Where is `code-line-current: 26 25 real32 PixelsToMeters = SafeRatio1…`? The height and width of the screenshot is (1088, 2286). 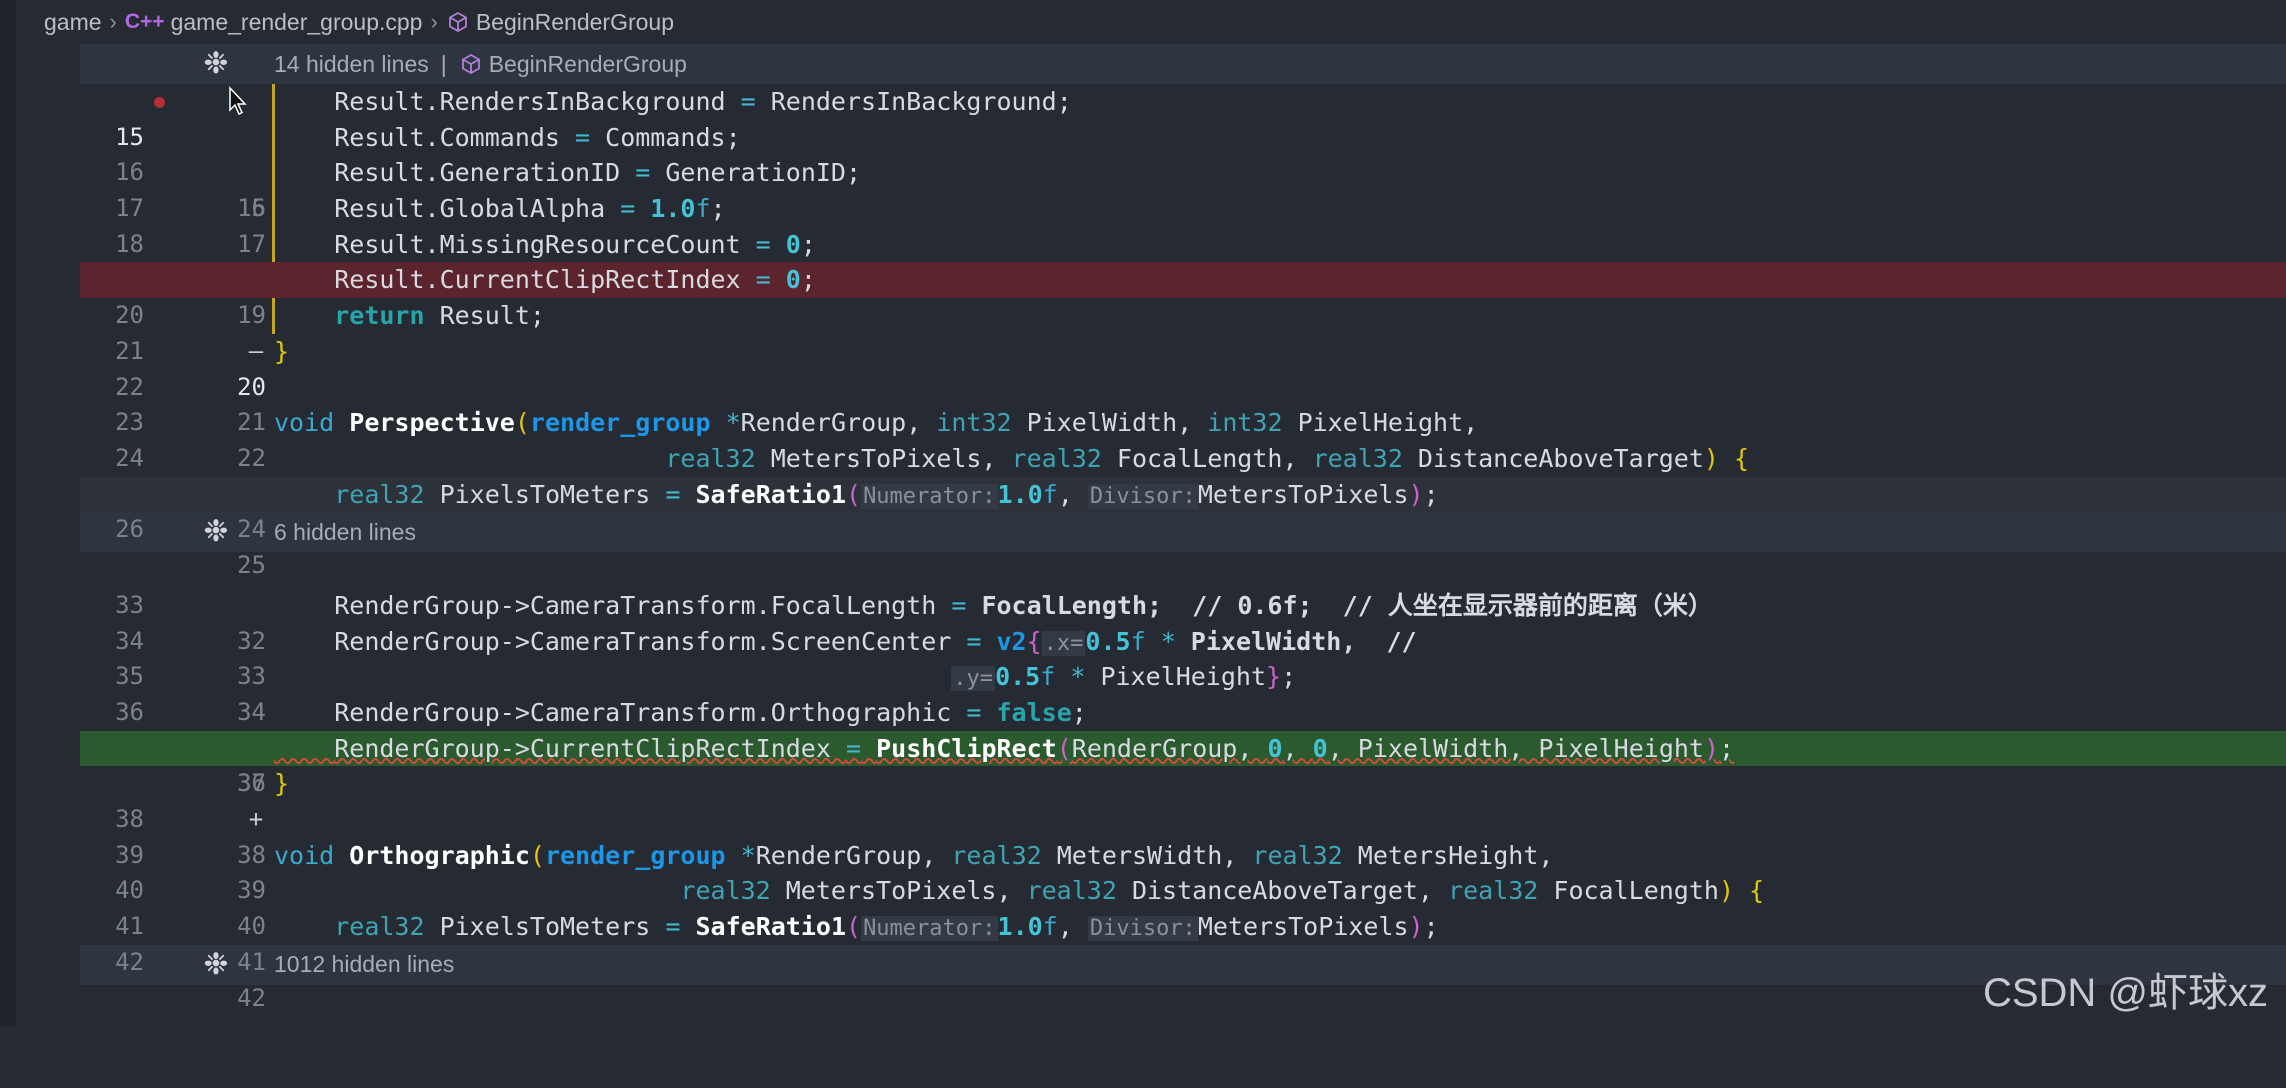 code-line-current: 26 25 real32 PixelsToMeters = SafeRatio1… is located at coordinates (1183, 527).